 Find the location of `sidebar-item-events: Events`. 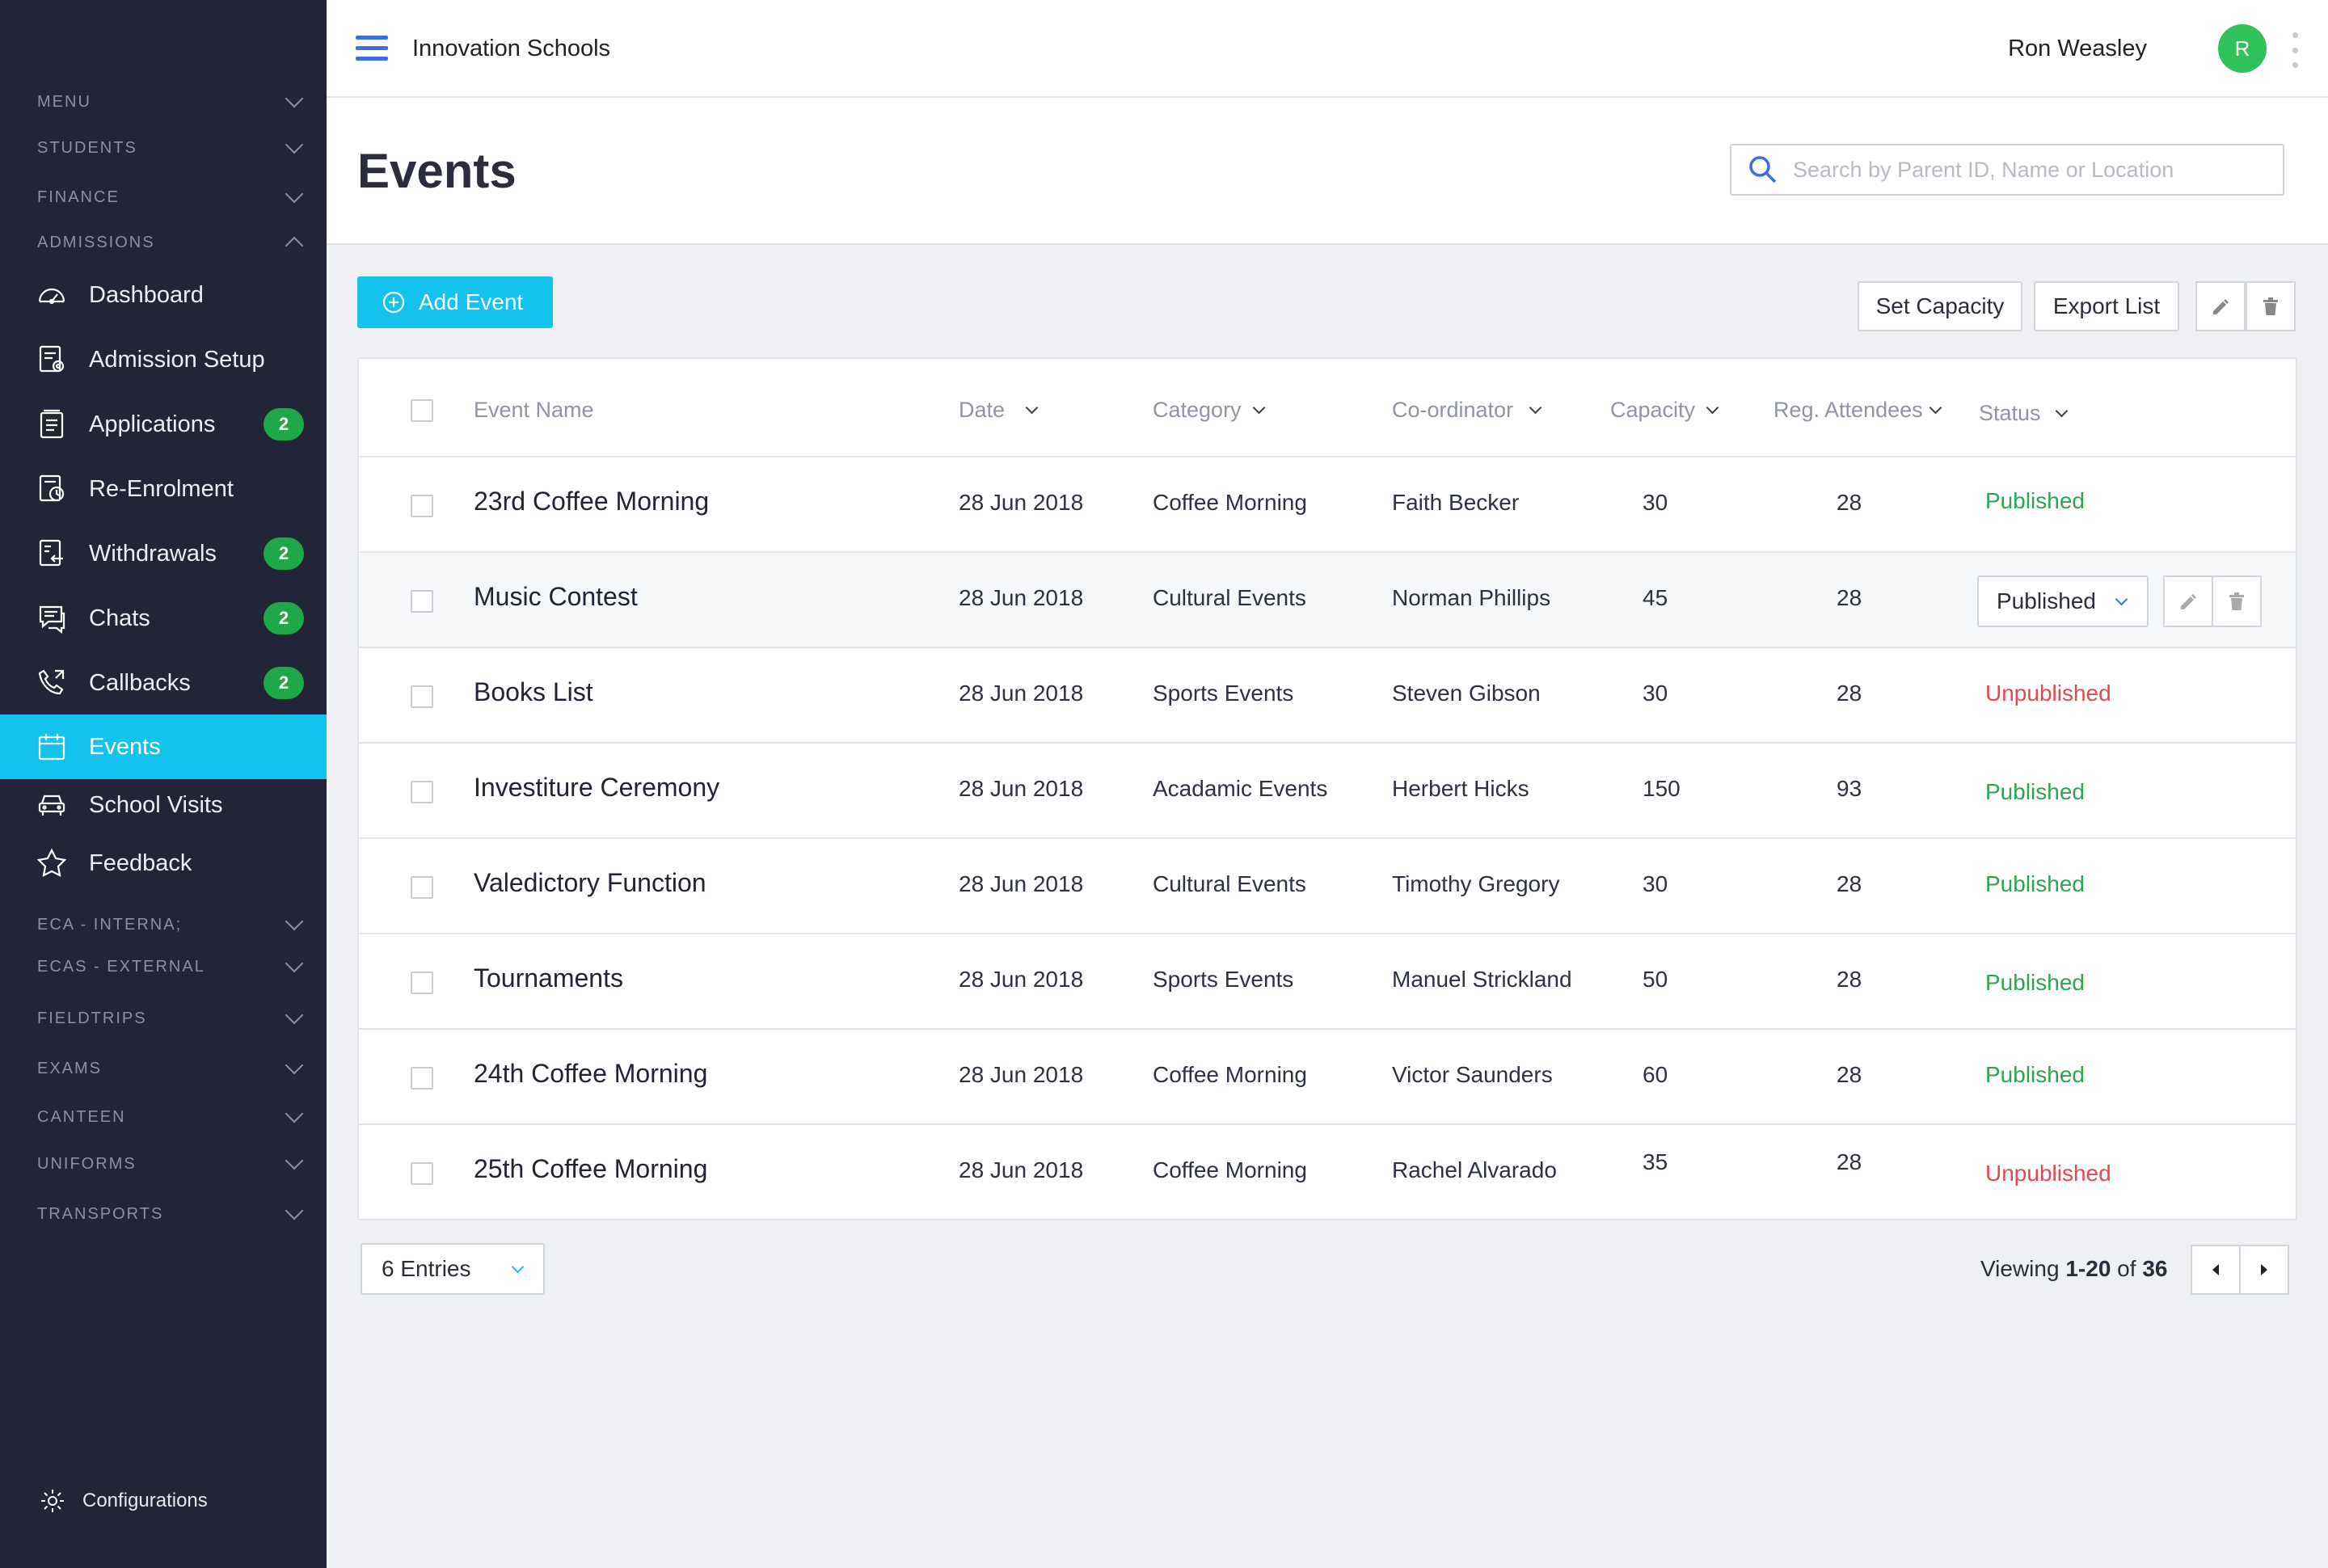

sidebar-item-events: Events is located at coordinates (163, 746).